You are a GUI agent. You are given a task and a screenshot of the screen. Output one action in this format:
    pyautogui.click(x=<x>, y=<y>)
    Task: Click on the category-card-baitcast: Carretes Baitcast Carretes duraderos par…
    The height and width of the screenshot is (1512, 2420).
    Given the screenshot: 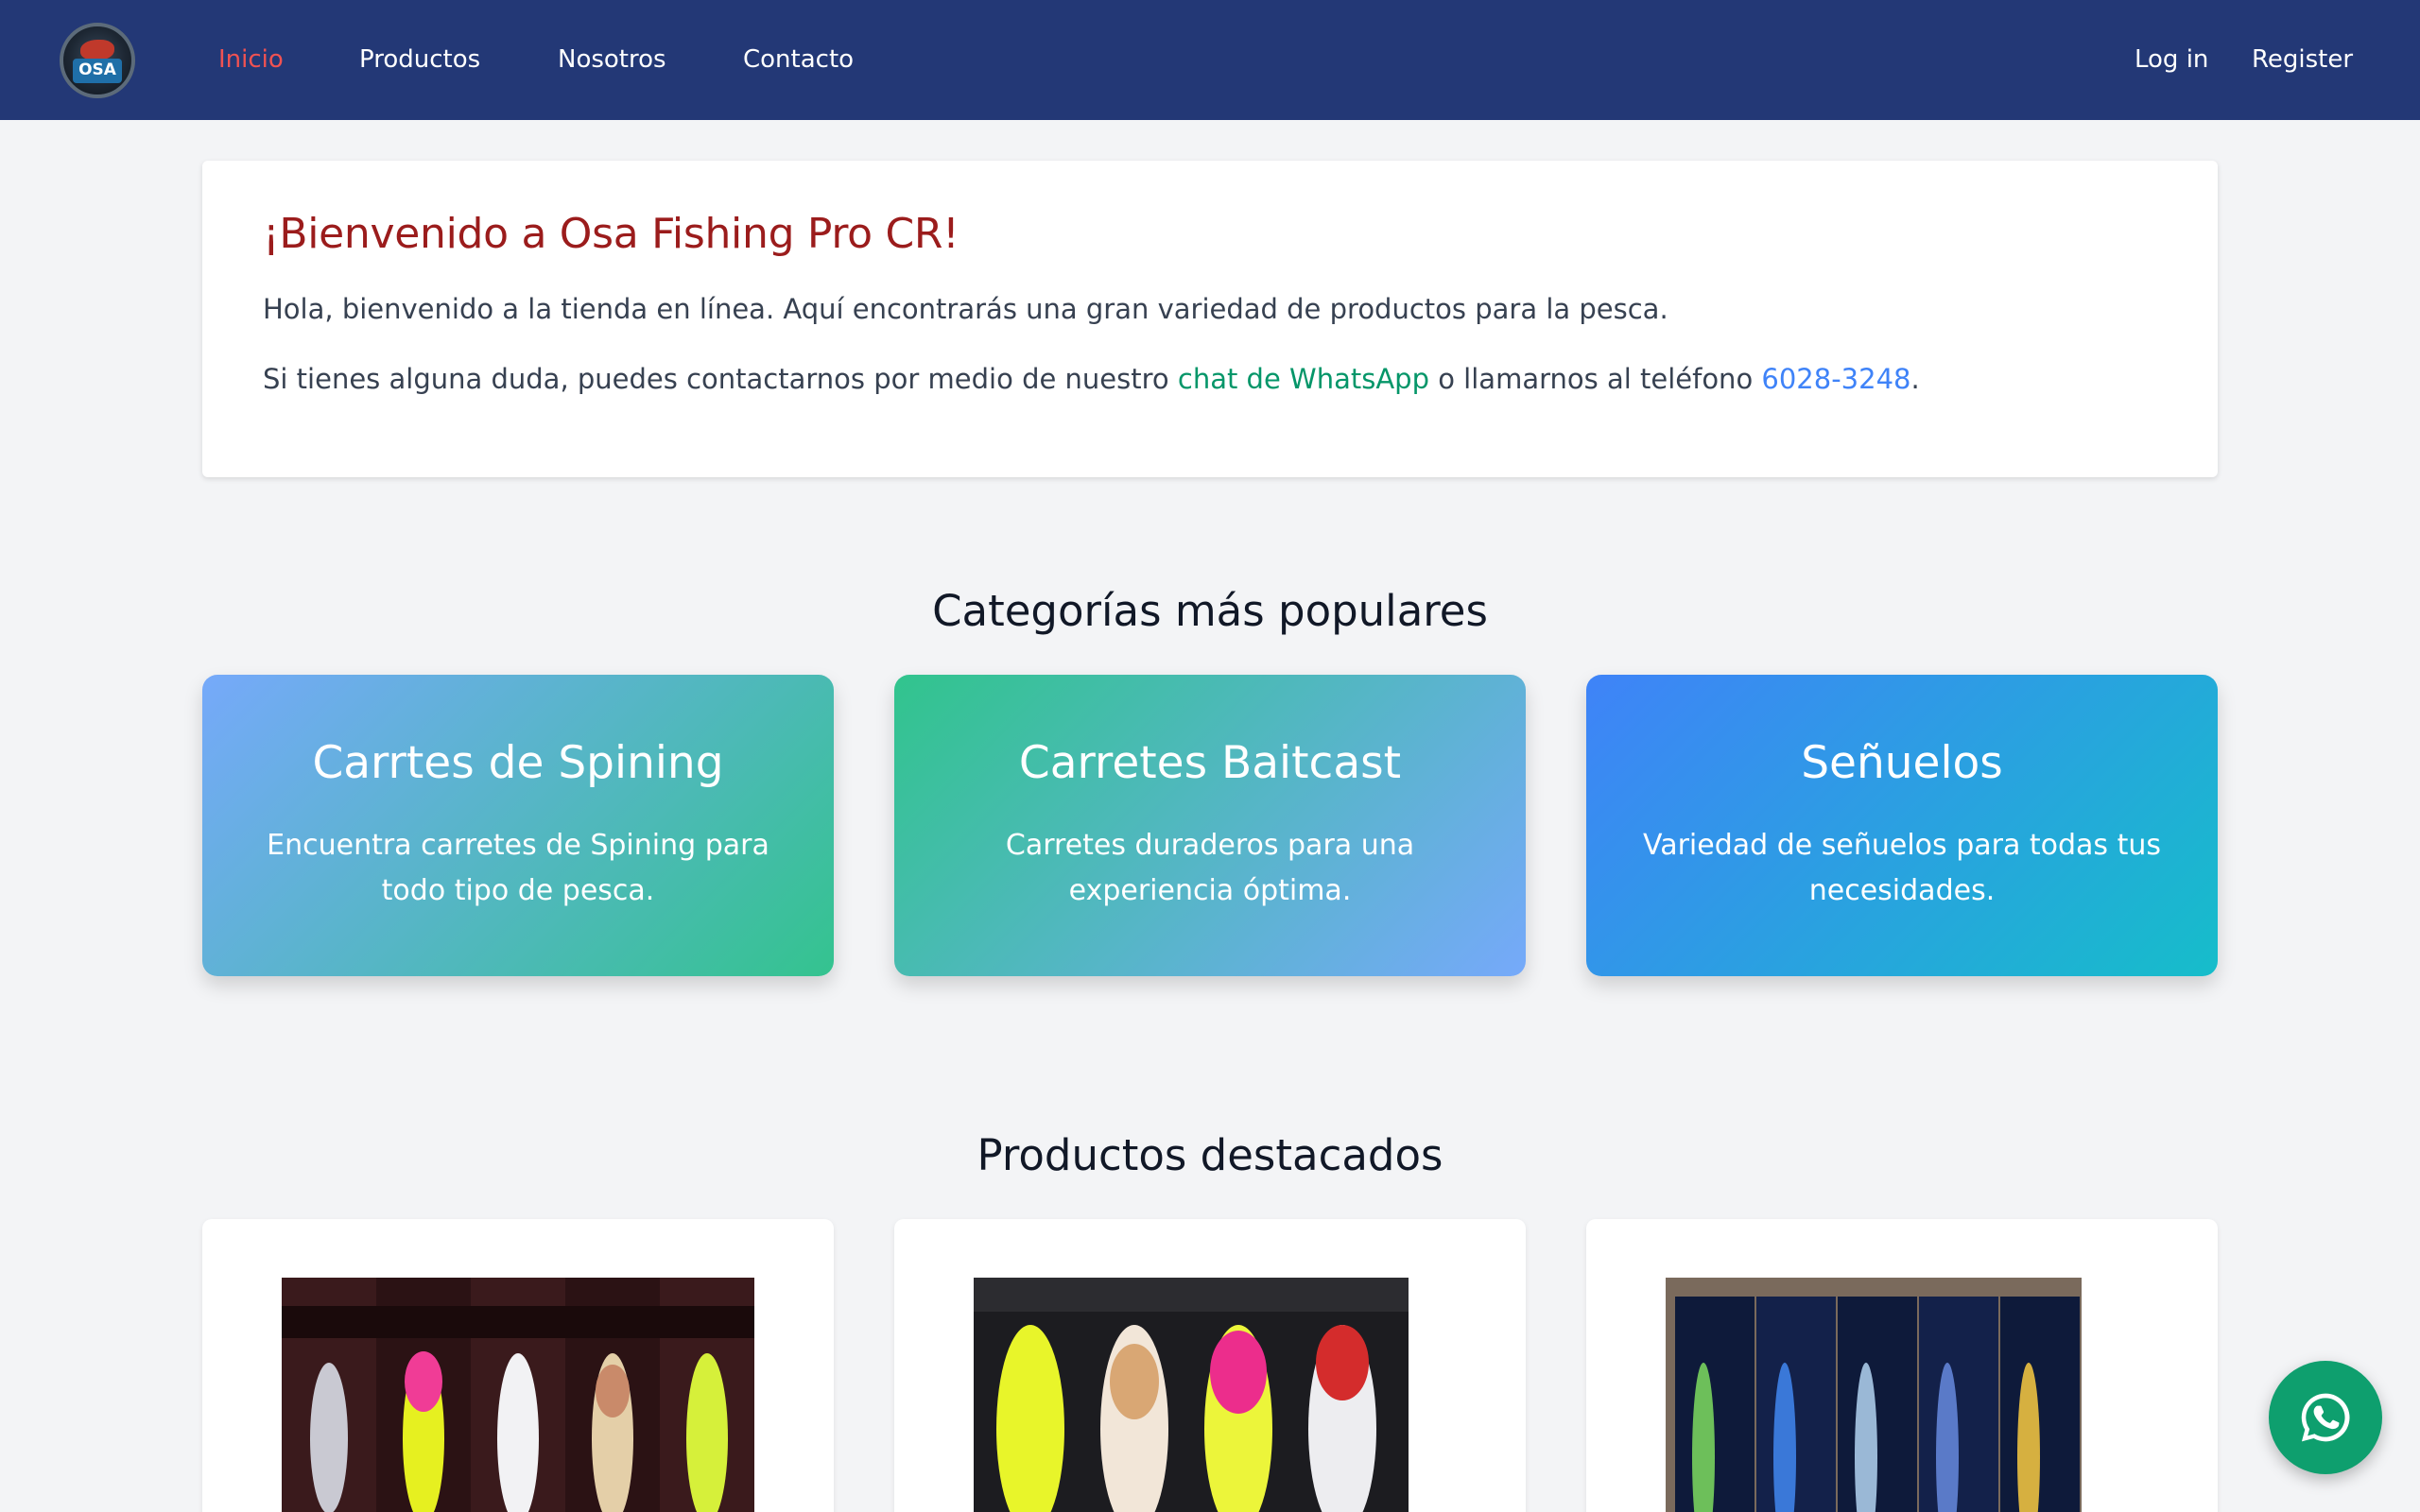 What is the action you would take?
    pyautogui.click(x=1210, y=825)
    